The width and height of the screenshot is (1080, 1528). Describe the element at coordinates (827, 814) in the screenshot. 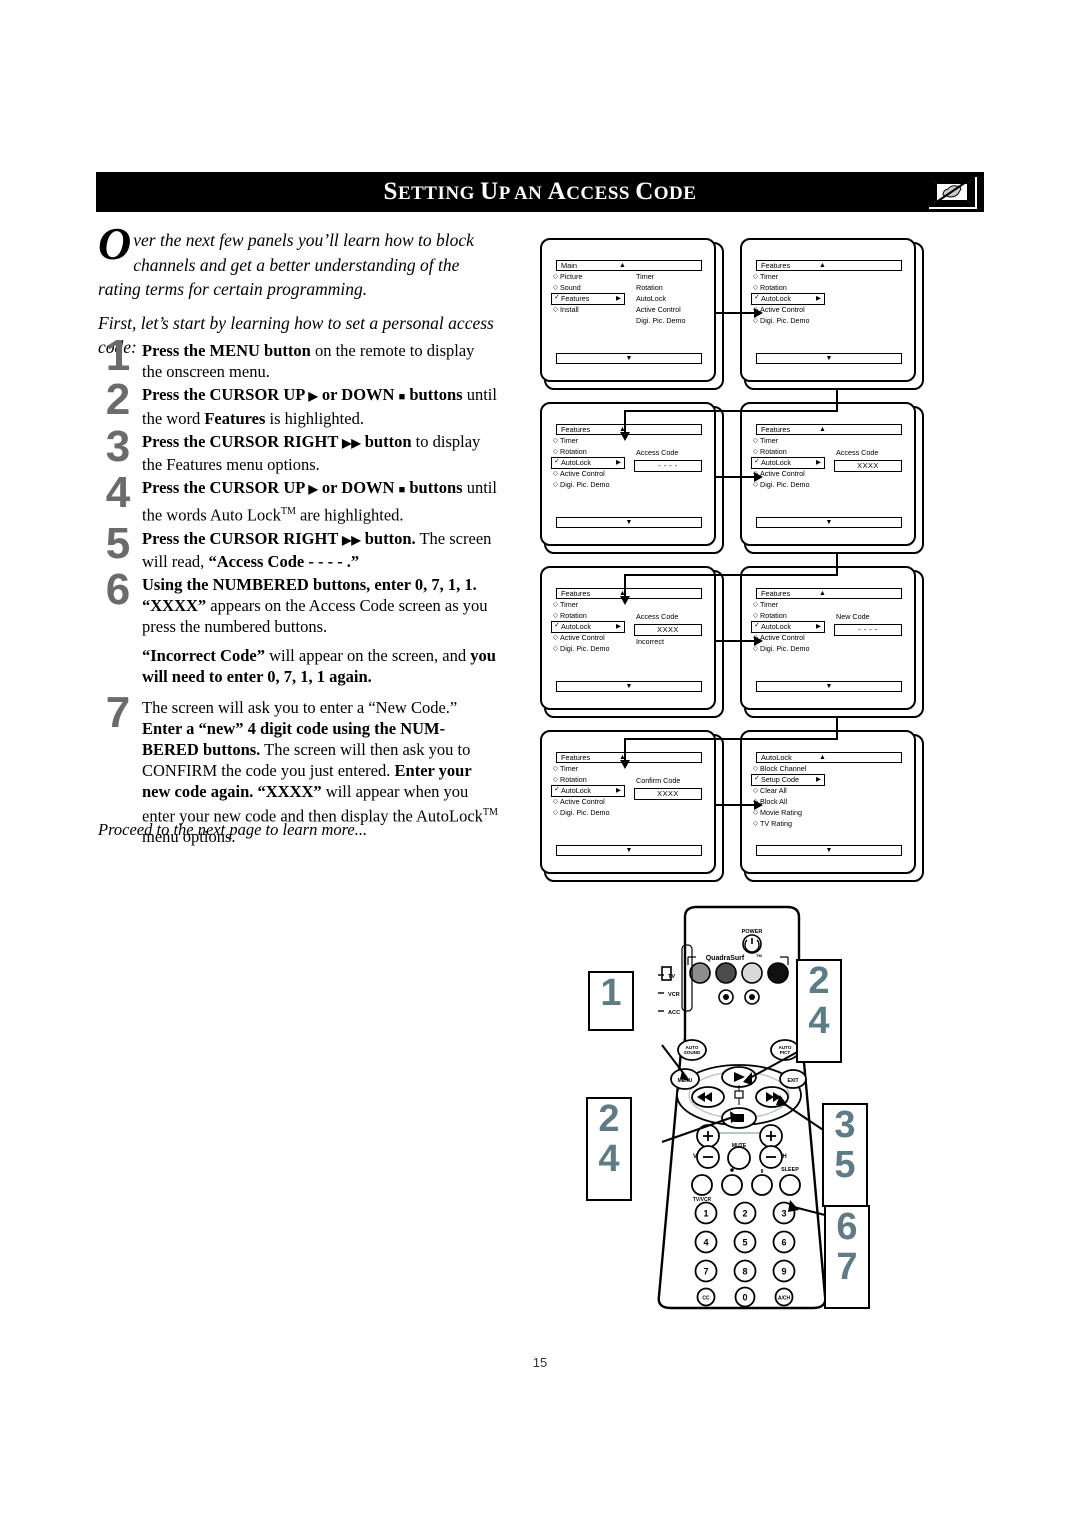

I see `menu-row: ◇ Movie Rating` at that location.